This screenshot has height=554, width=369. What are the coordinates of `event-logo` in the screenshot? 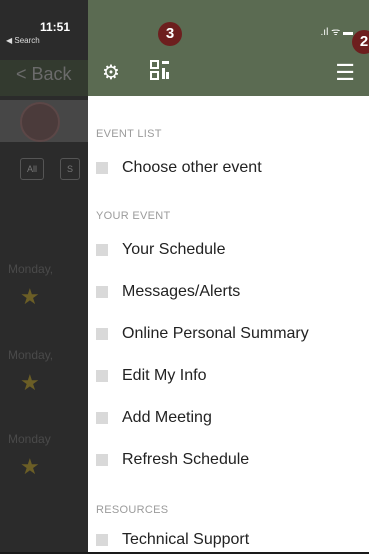 It's located at (40, 122).